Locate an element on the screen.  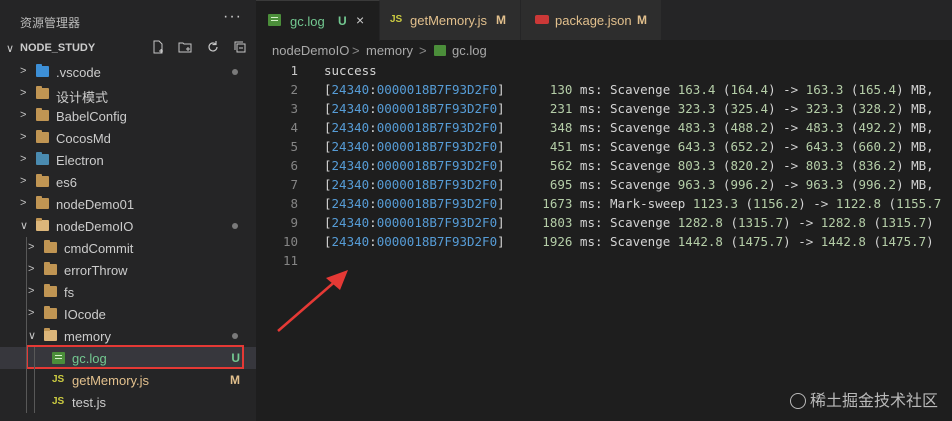
tree-item: ∨ memory is located at coordinates (128, 336).